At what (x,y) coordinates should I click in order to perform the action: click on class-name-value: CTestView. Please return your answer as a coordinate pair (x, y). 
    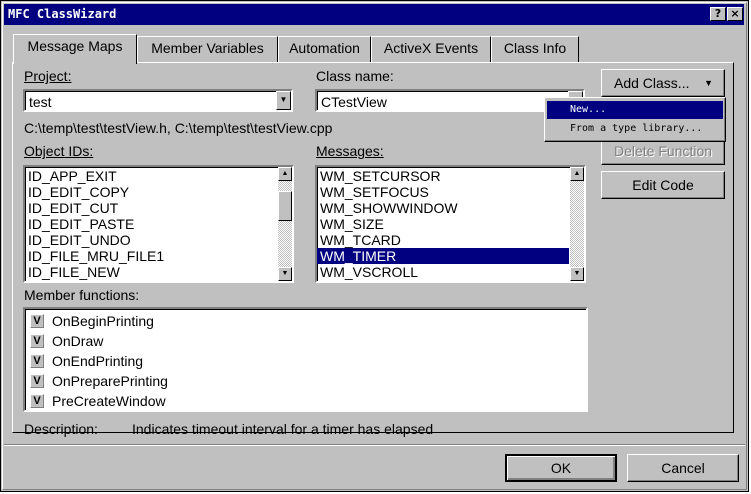
    Looking at the image, I should click on (354, 102).